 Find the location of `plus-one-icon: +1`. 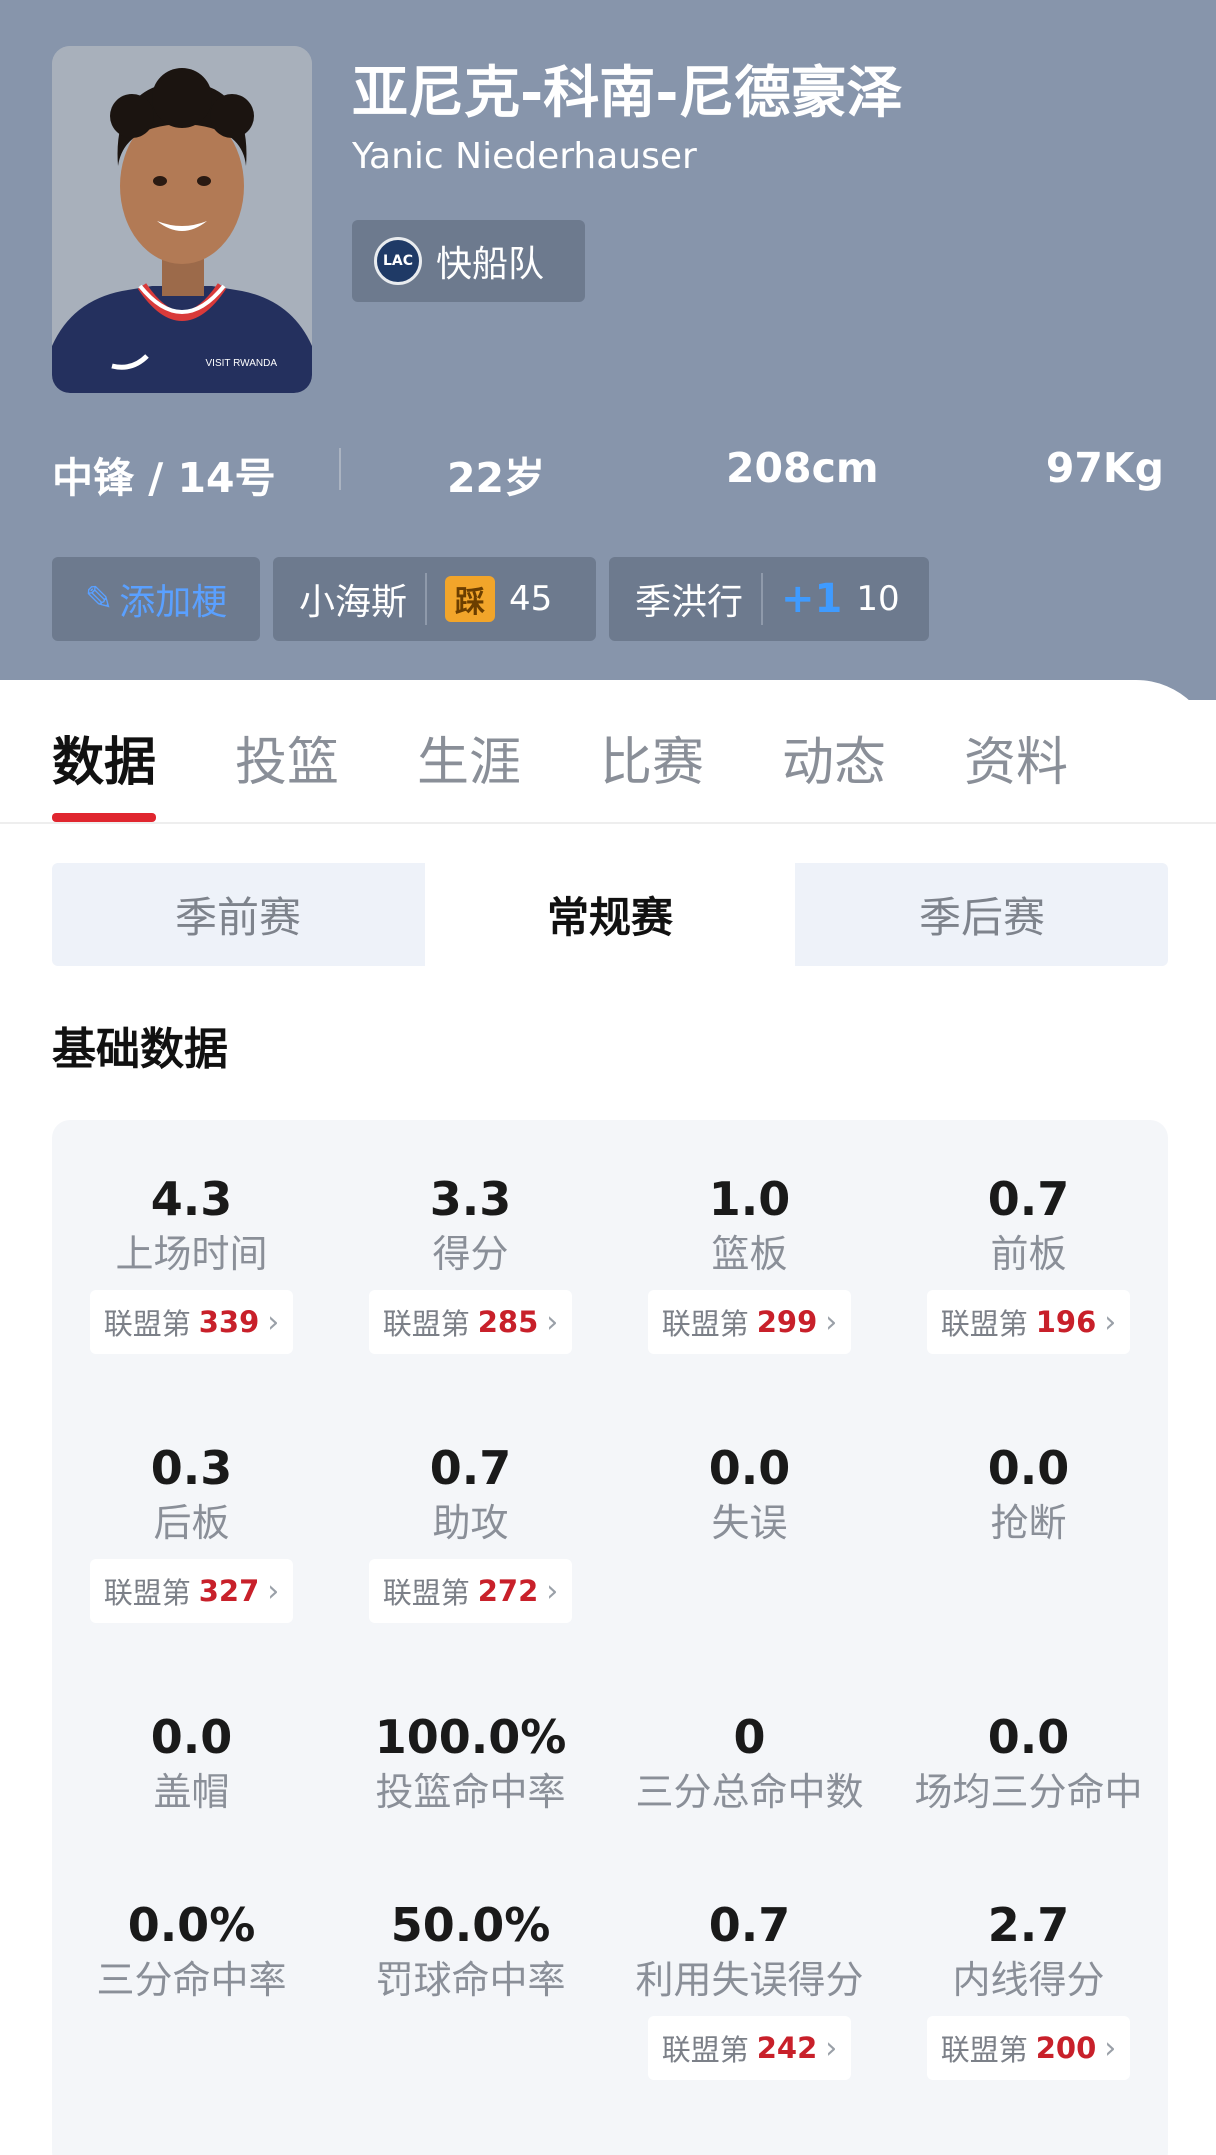

plus-one-icon: +1 is located at coordinates (812, 599).